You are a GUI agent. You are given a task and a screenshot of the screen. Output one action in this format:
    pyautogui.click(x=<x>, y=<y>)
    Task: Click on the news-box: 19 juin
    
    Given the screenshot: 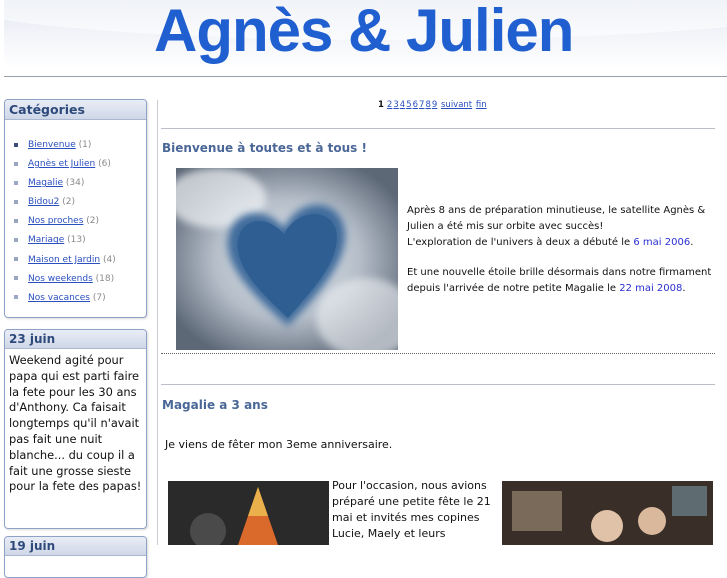 What is the action you would take?
    pyautogui.click(x=75, y=557)
    